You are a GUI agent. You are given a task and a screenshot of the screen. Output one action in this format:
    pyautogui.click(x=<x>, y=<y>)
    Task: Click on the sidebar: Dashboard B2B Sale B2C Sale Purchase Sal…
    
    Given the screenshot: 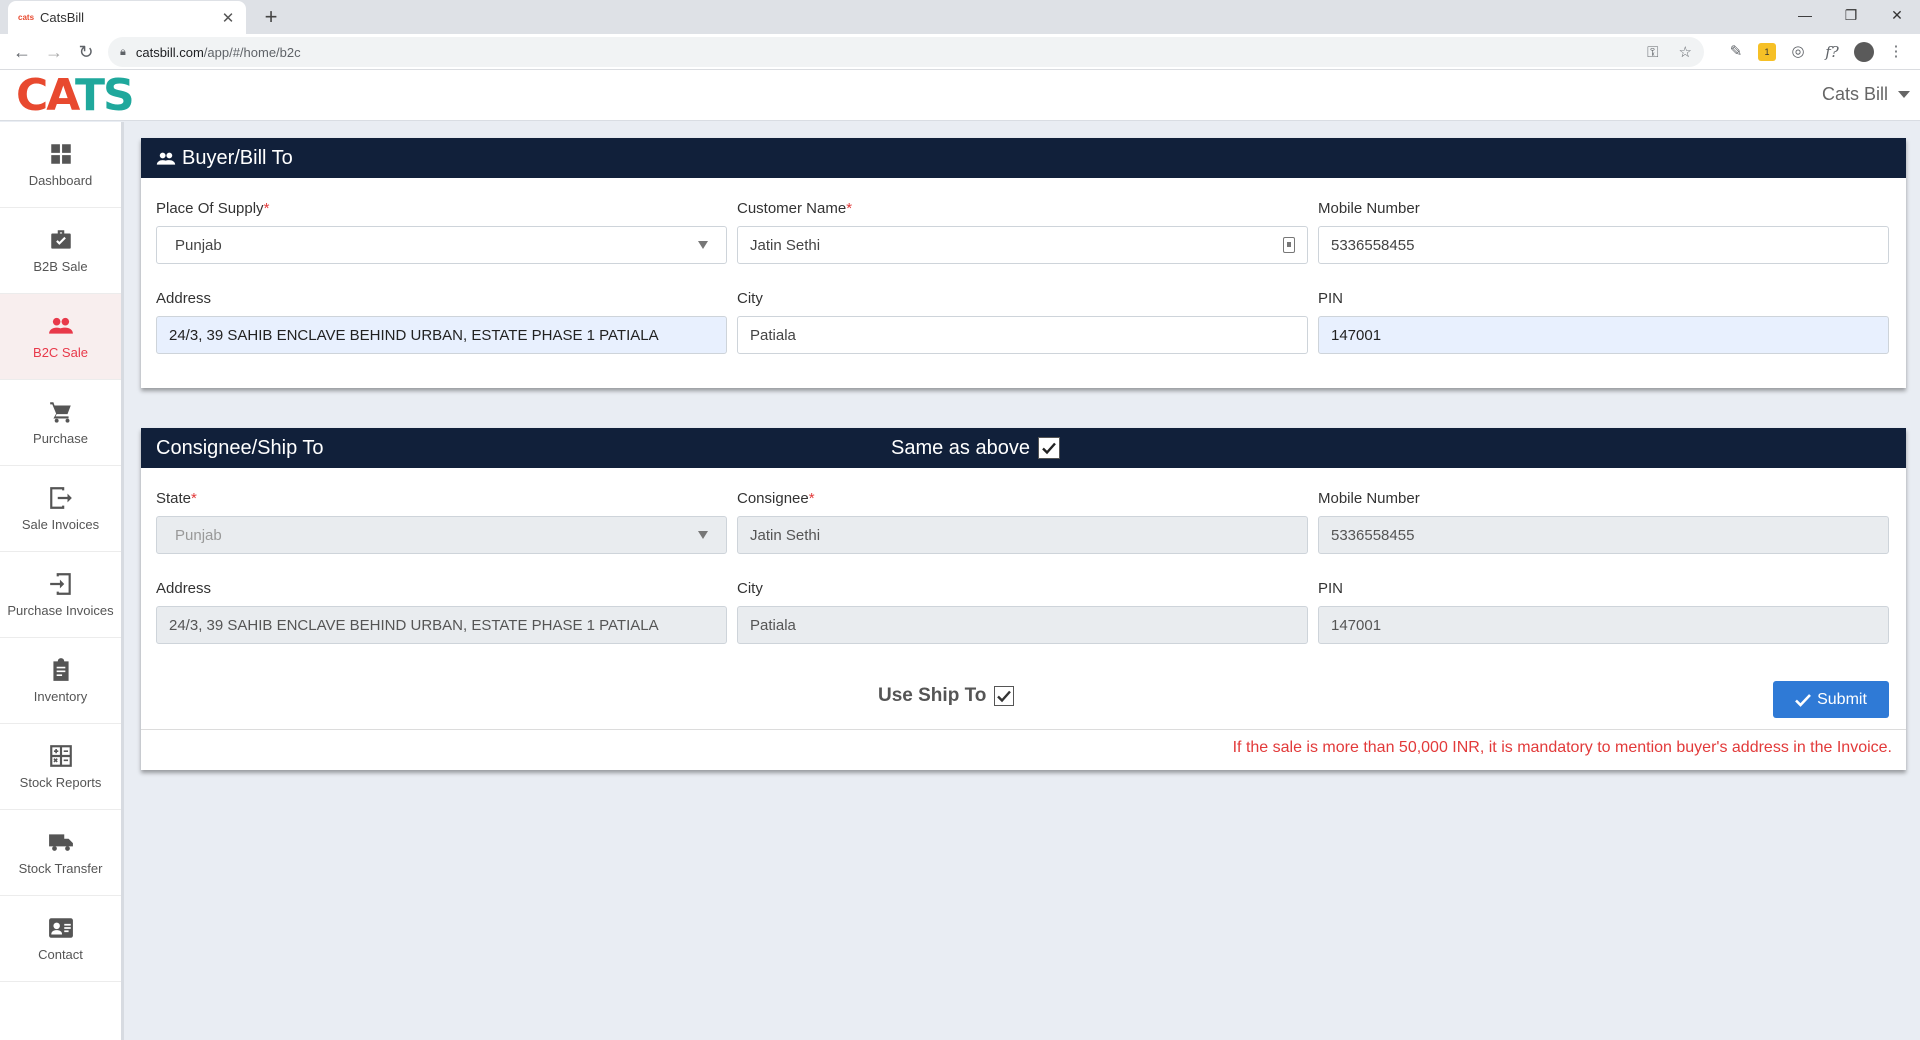 What is the action you would take?
    pyautogui.click(x=62, y=581)
    